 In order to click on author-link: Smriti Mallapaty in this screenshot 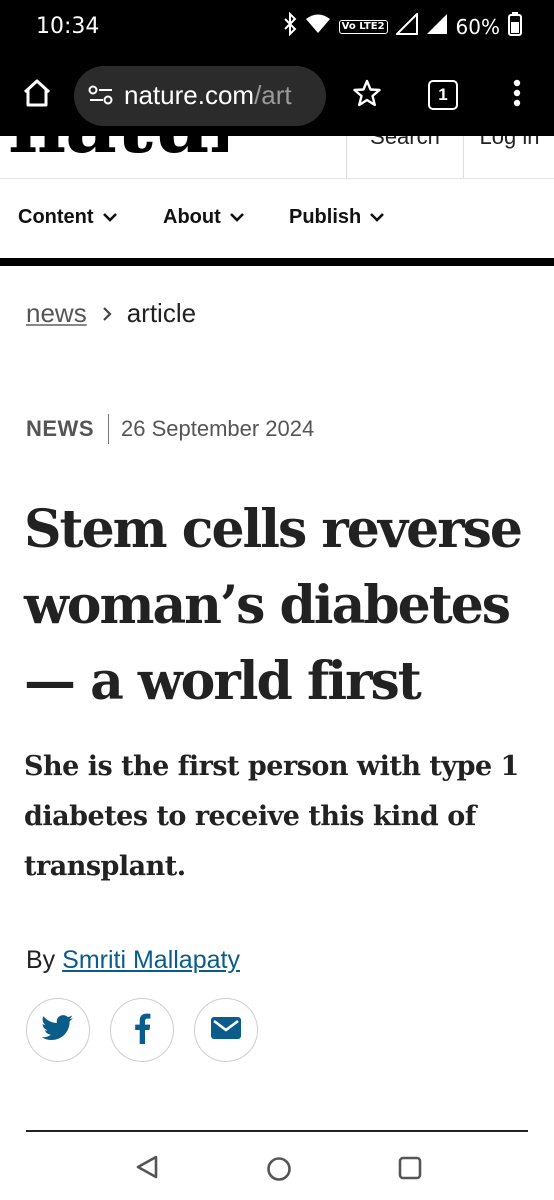, I will do `click(151, 960)`.